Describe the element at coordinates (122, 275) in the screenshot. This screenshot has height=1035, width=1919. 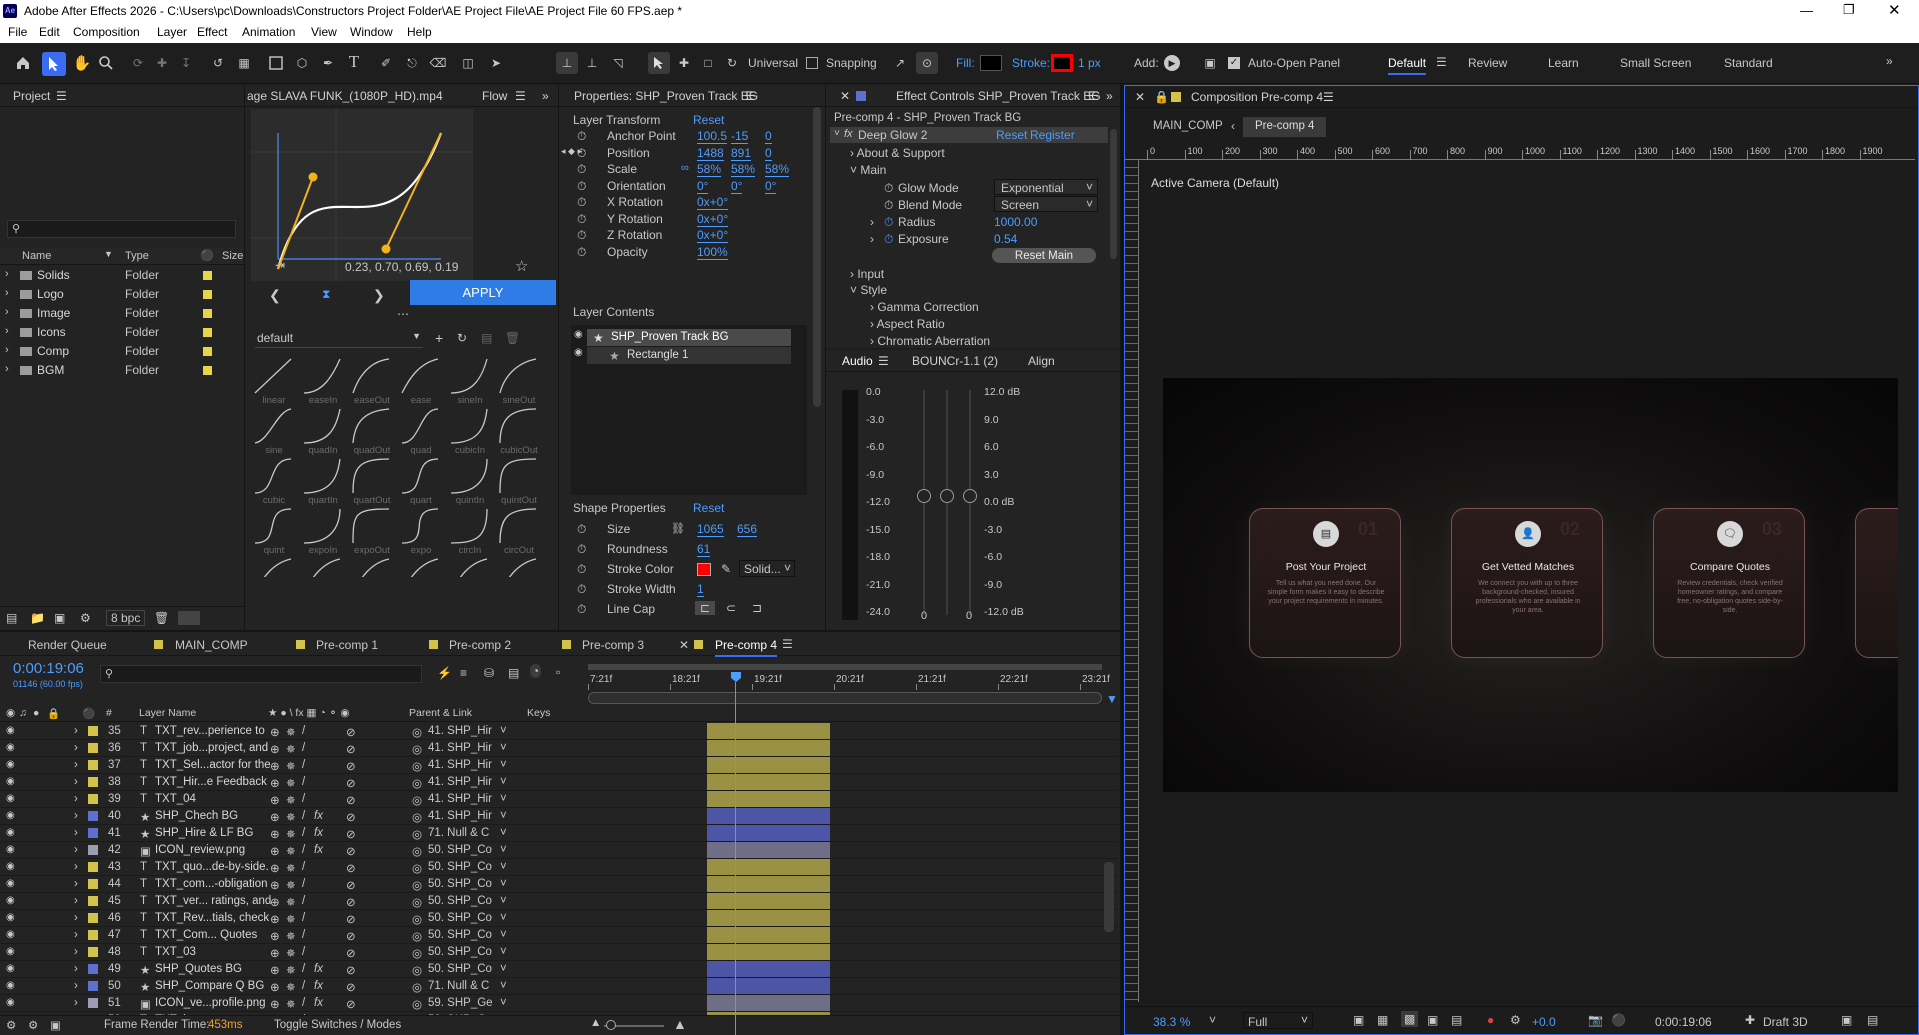
I see `project-item: › Solids Folder` at that location.